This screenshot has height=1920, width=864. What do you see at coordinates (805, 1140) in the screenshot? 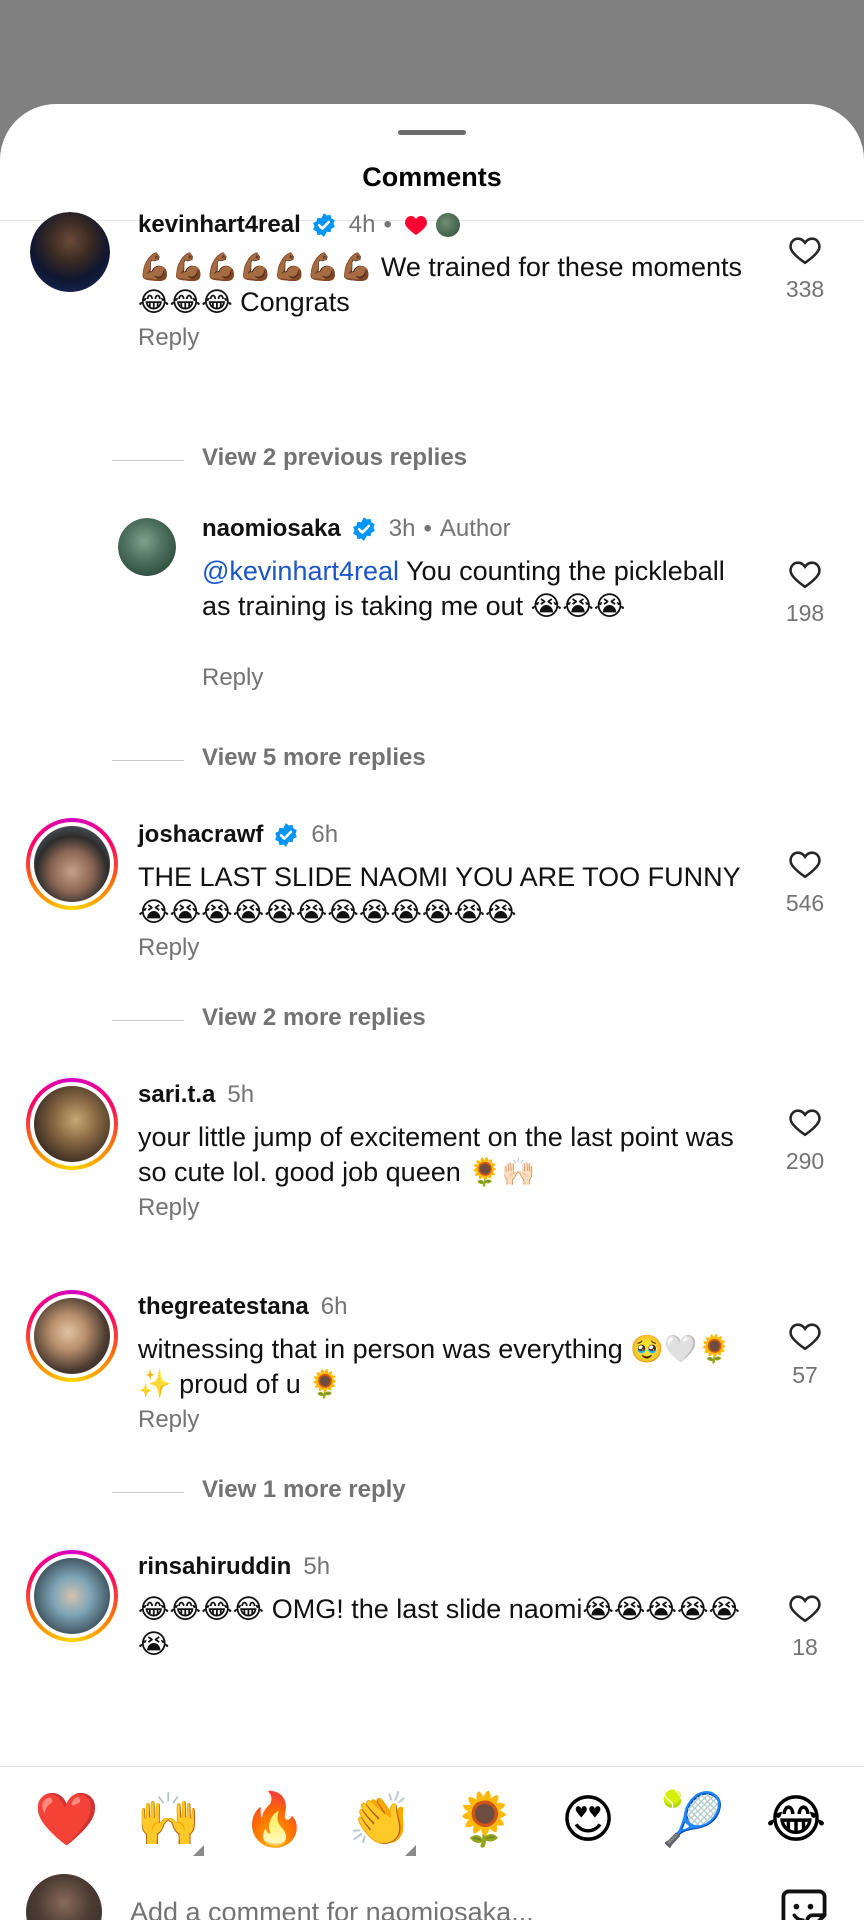
I see `like-button: 290` at bounding box center [805, 1140].